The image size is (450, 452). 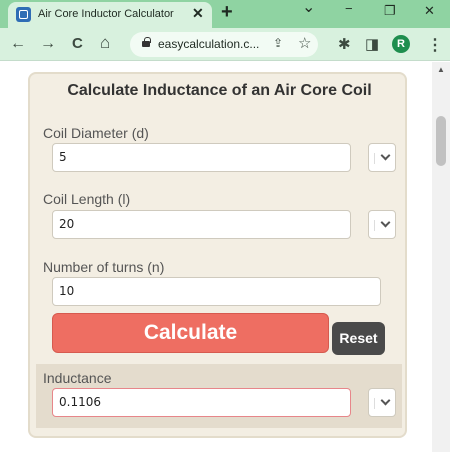 What do you see at coordinates (87, 199) in the screenshot?
I see `coil-length-label: Coil Length (l)` at bounding box center [87, 199].